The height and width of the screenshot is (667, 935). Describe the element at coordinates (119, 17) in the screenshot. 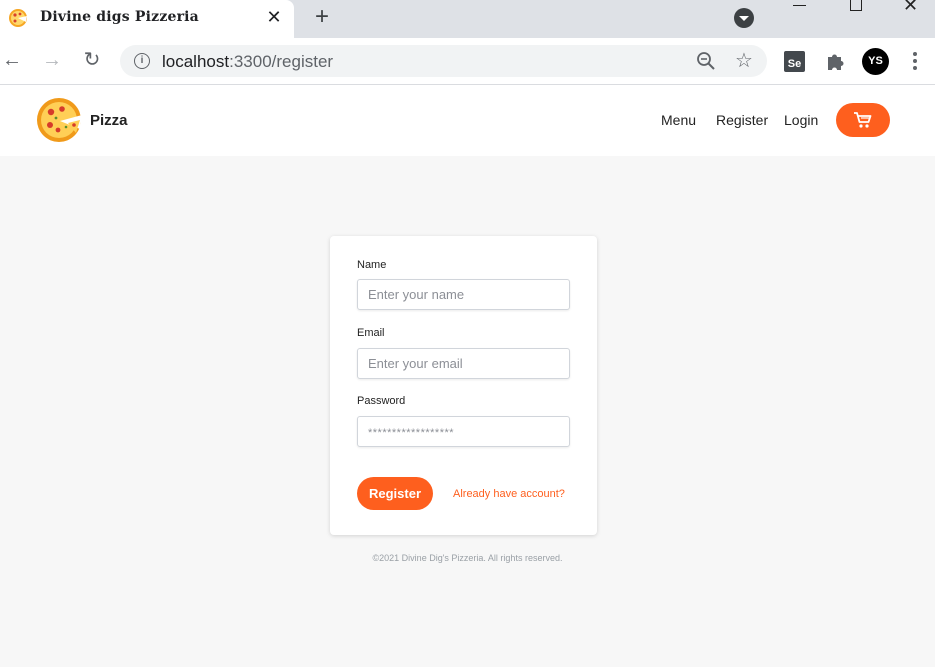

I see `tab-title: Divine digs Pizzeria` at that location.